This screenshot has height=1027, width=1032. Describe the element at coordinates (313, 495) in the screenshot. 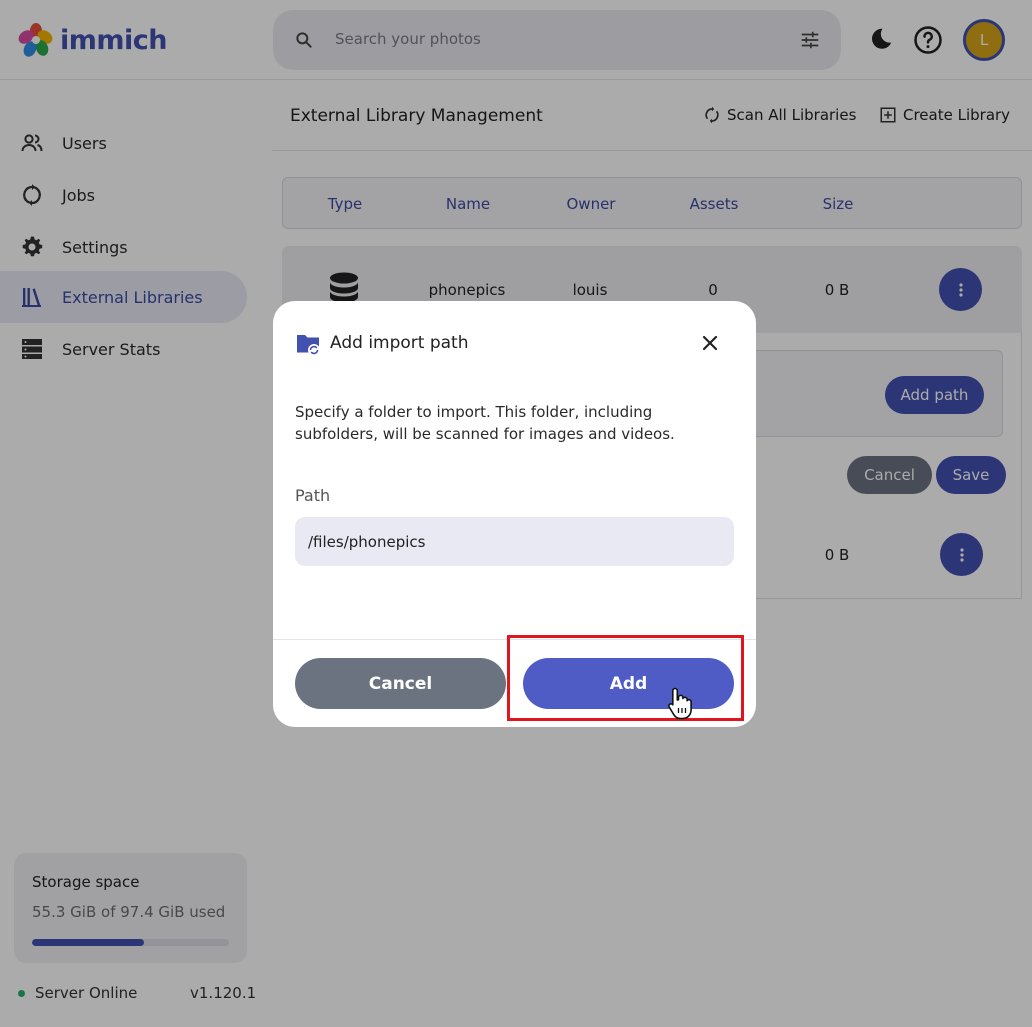

I see `path-field-label: Path` at that location.